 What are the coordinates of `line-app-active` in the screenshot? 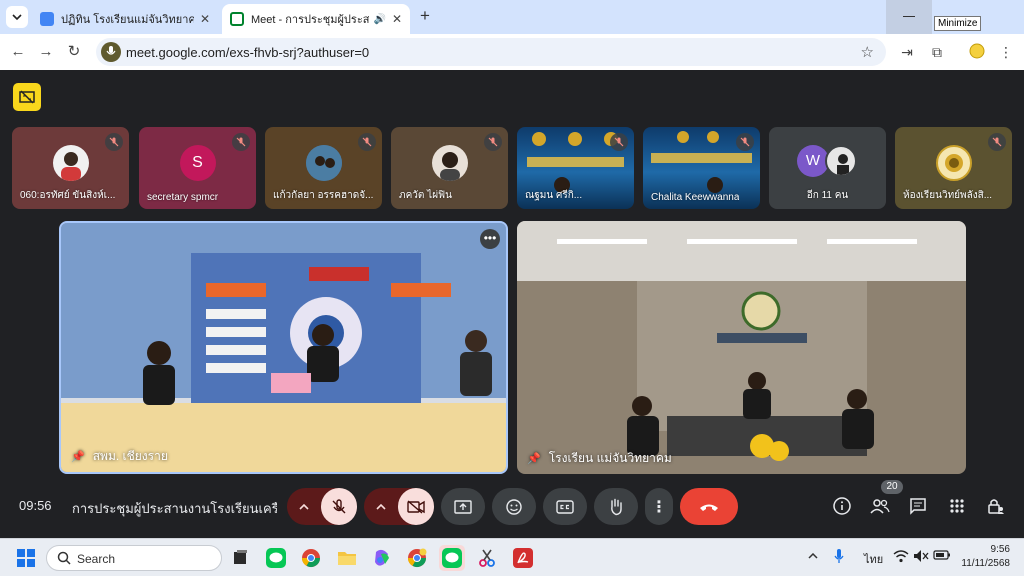 It's located at (452, 558).